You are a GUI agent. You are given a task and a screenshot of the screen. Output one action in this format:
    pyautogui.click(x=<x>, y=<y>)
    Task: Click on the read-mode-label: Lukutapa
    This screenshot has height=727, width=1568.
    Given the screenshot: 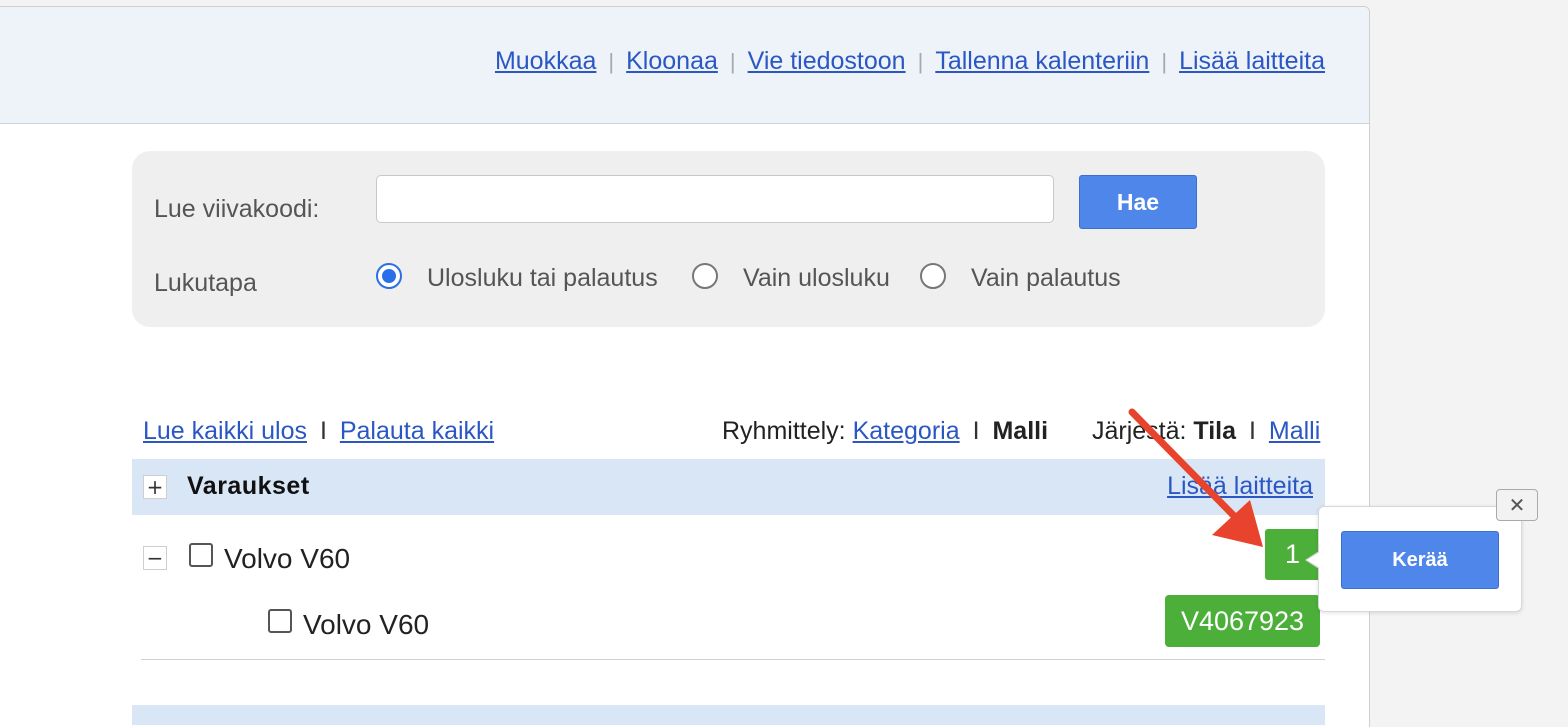 What is the action you would take?
    pyautogui.click(x=205, y=283)
    